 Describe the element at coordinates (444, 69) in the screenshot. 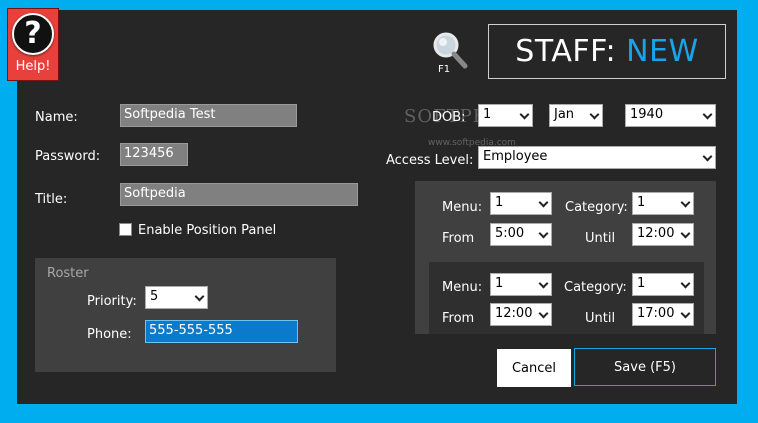

I see `search-hotkey-label: F1` at that location.